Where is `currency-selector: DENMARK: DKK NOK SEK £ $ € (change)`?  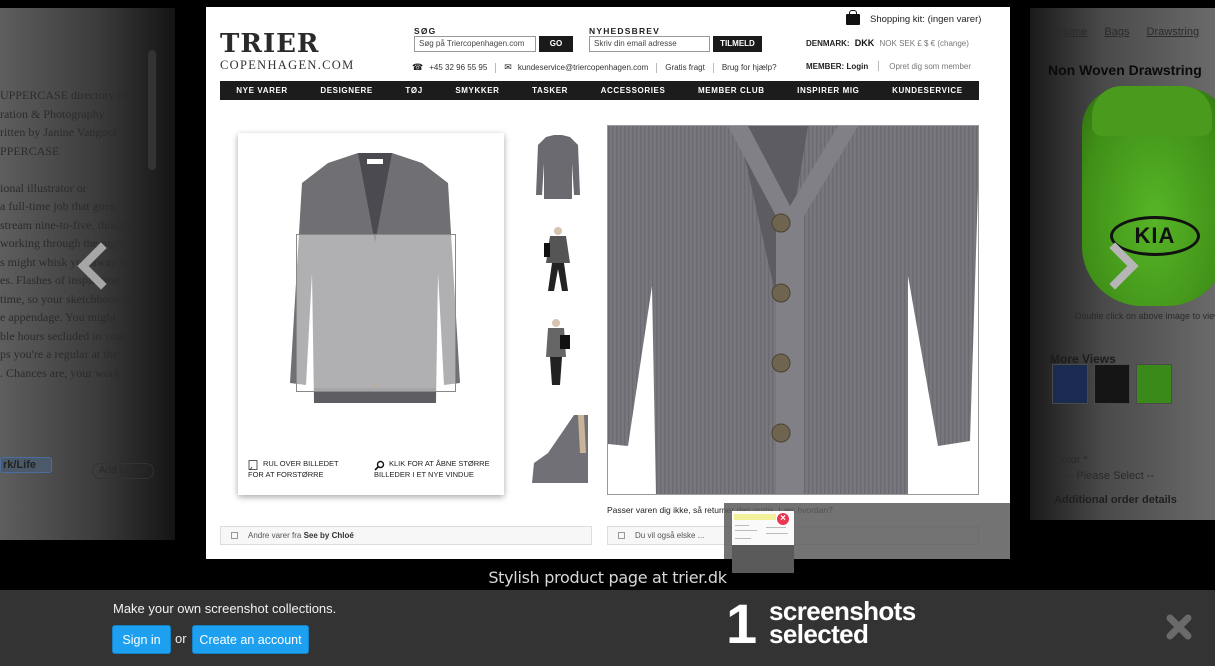 currency-selector: DENMARK: DKK NOK SEK £ $ € (change) is located at coordinates (887, 43).